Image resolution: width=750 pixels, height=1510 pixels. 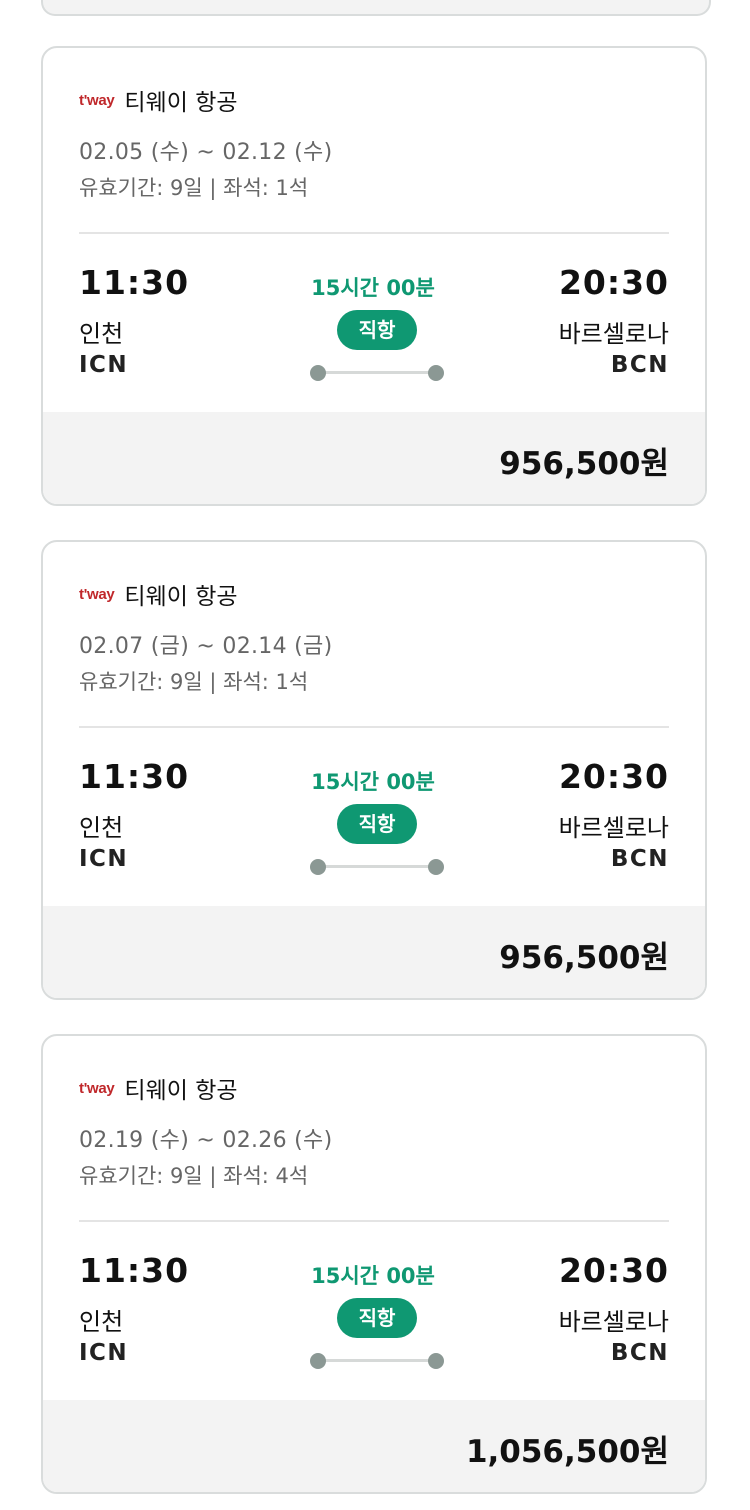 I want to click on travel-date-range: 02.19 (수) ~ 02.26 (수), so click(x=206, y=1140).